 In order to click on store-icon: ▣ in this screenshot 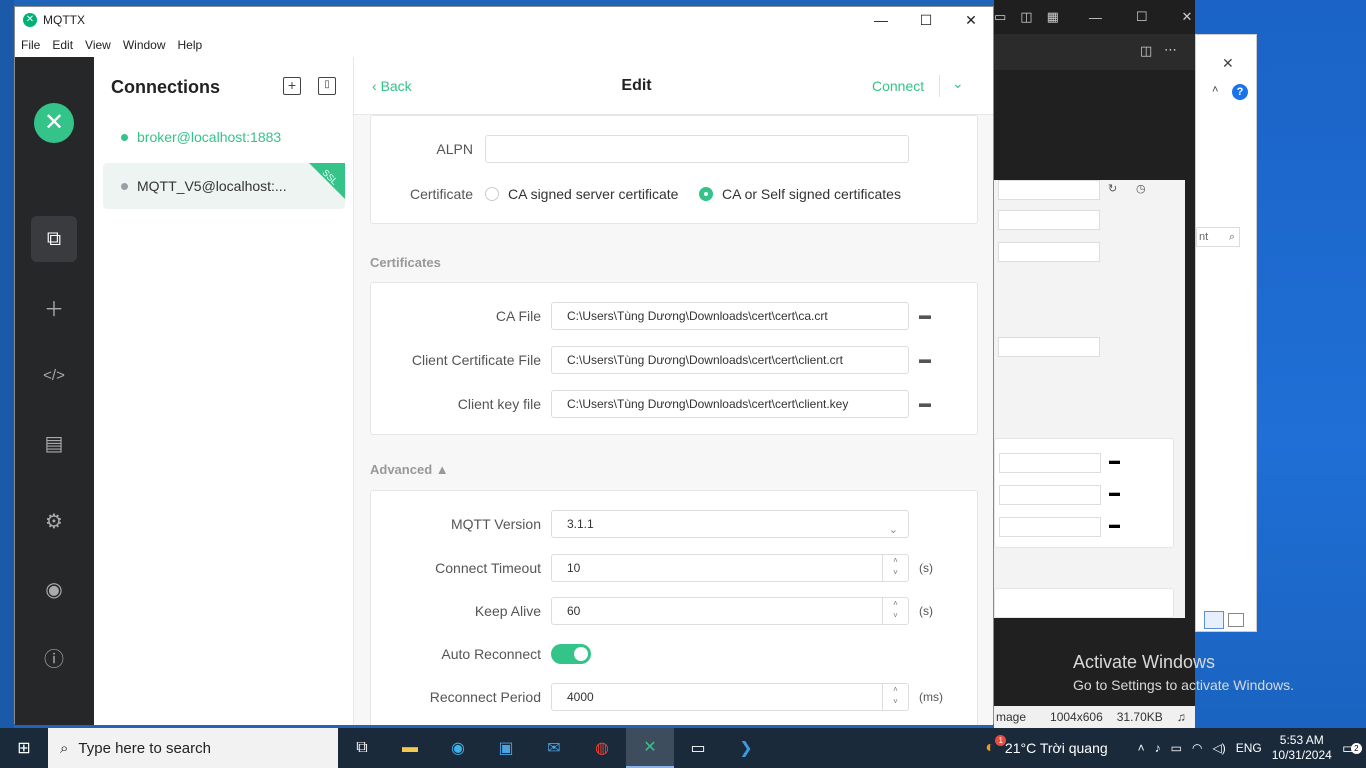, I will do `click(506, 748)`.